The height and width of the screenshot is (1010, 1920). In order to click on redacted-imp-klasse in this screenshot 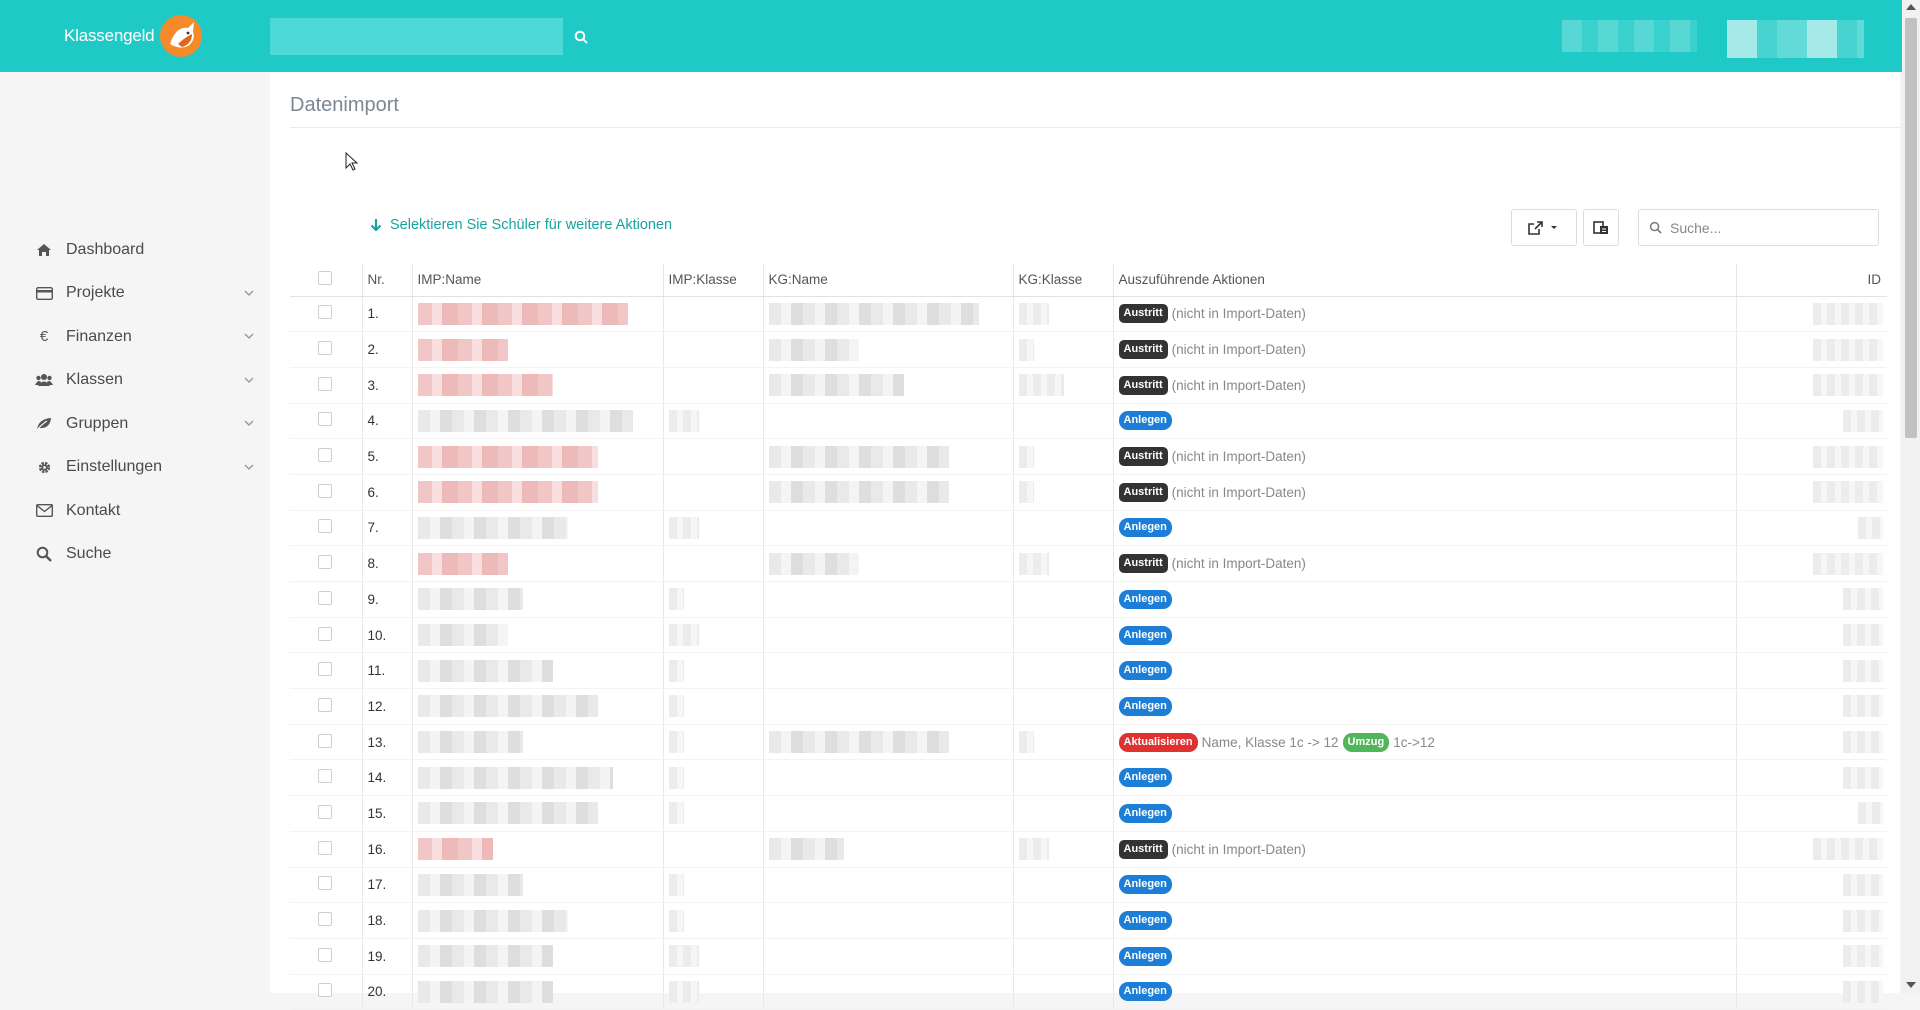, I will do `click(676, 742)`.